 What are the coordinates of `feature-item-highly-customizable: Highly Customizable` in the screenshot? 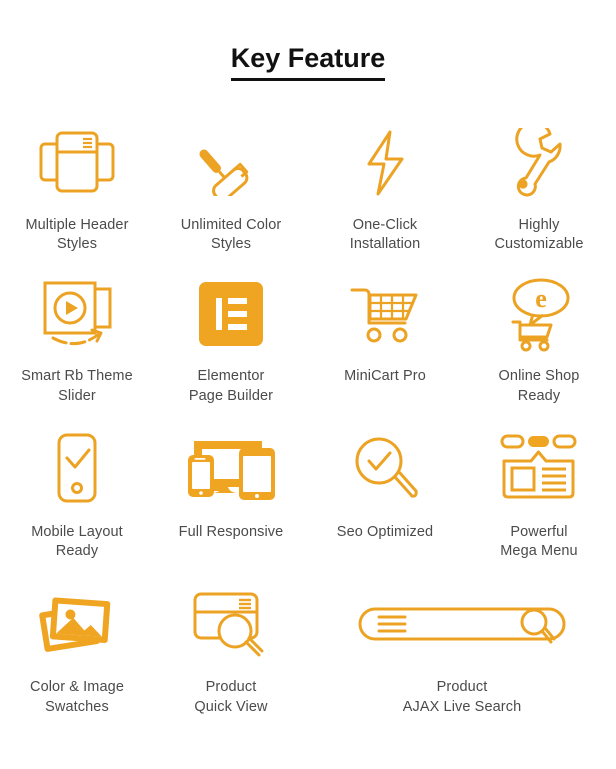 It's located at (539, 185).